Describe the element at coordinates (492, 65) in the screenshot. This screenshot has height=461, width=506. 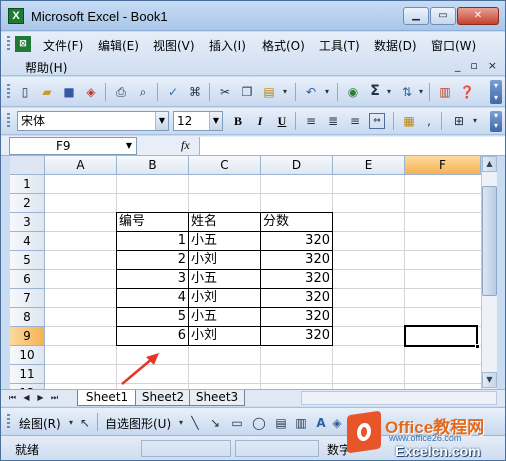
I see `doc-close-button: ×` at that location.